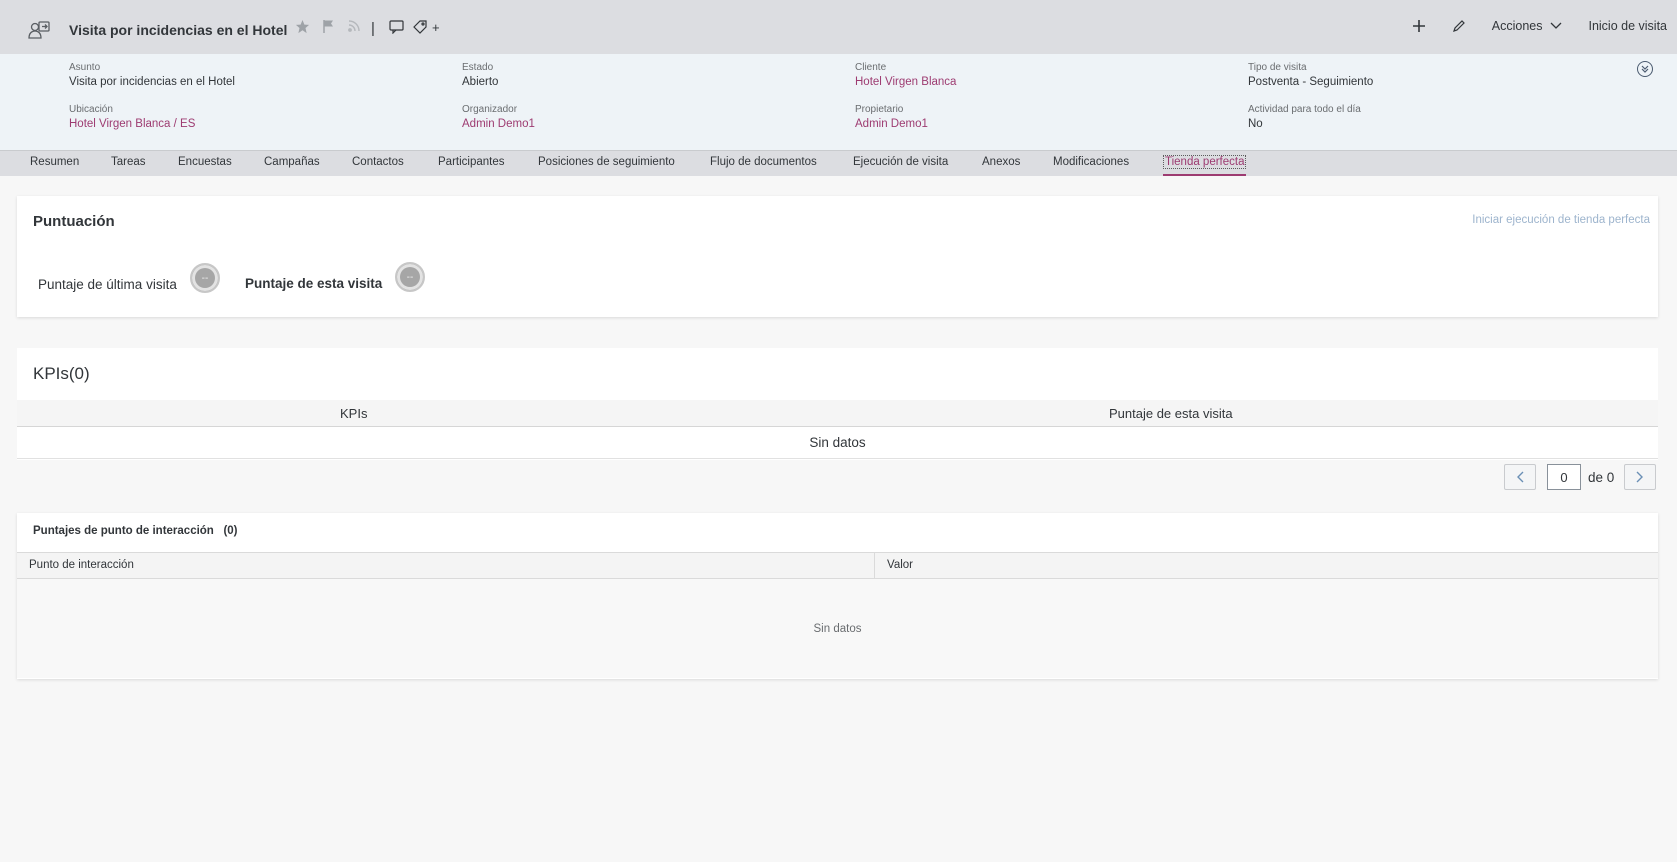  What do you see at coordinates (480, 82) in the screenshot?
I see `attr-value: Abierto` at bounding box center [480, 82].